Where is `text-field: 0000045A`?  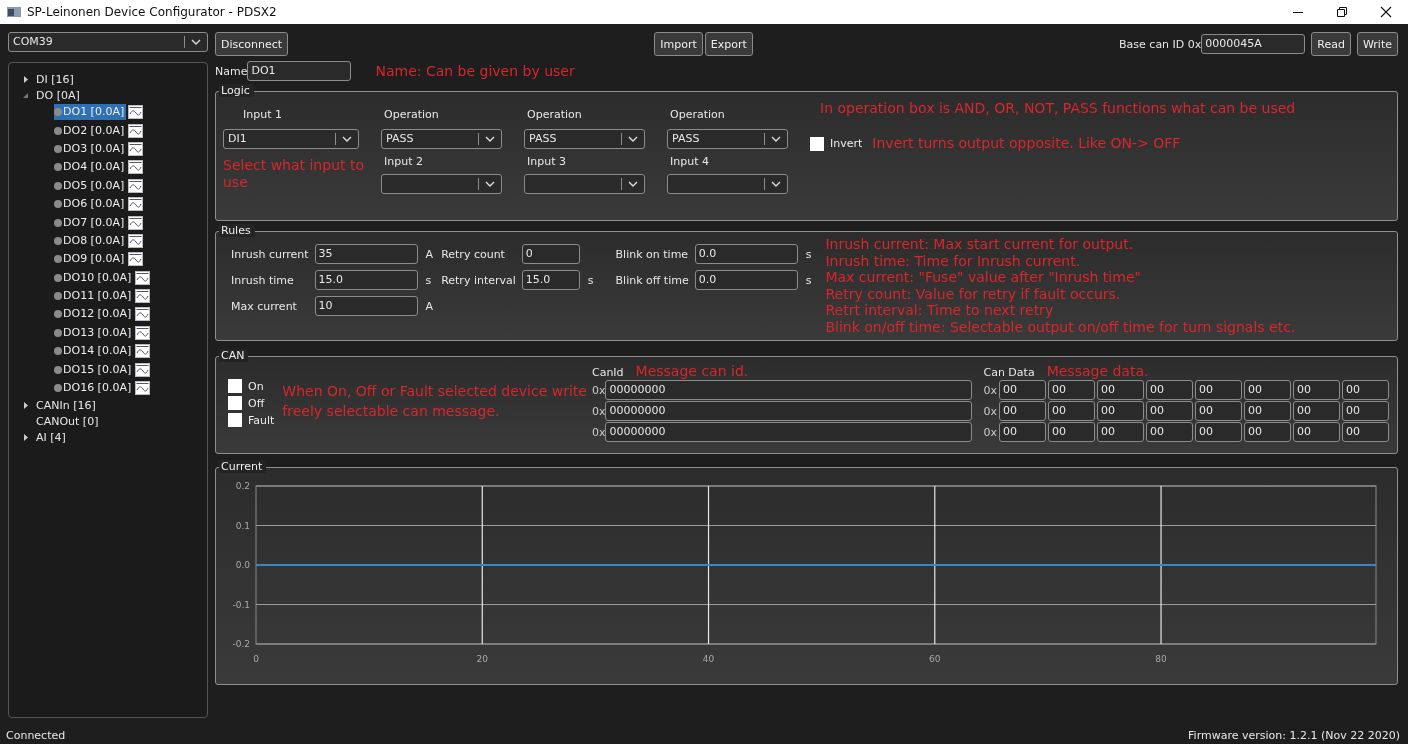
text-field: 0000045A is located at coordinates (1253, 44).